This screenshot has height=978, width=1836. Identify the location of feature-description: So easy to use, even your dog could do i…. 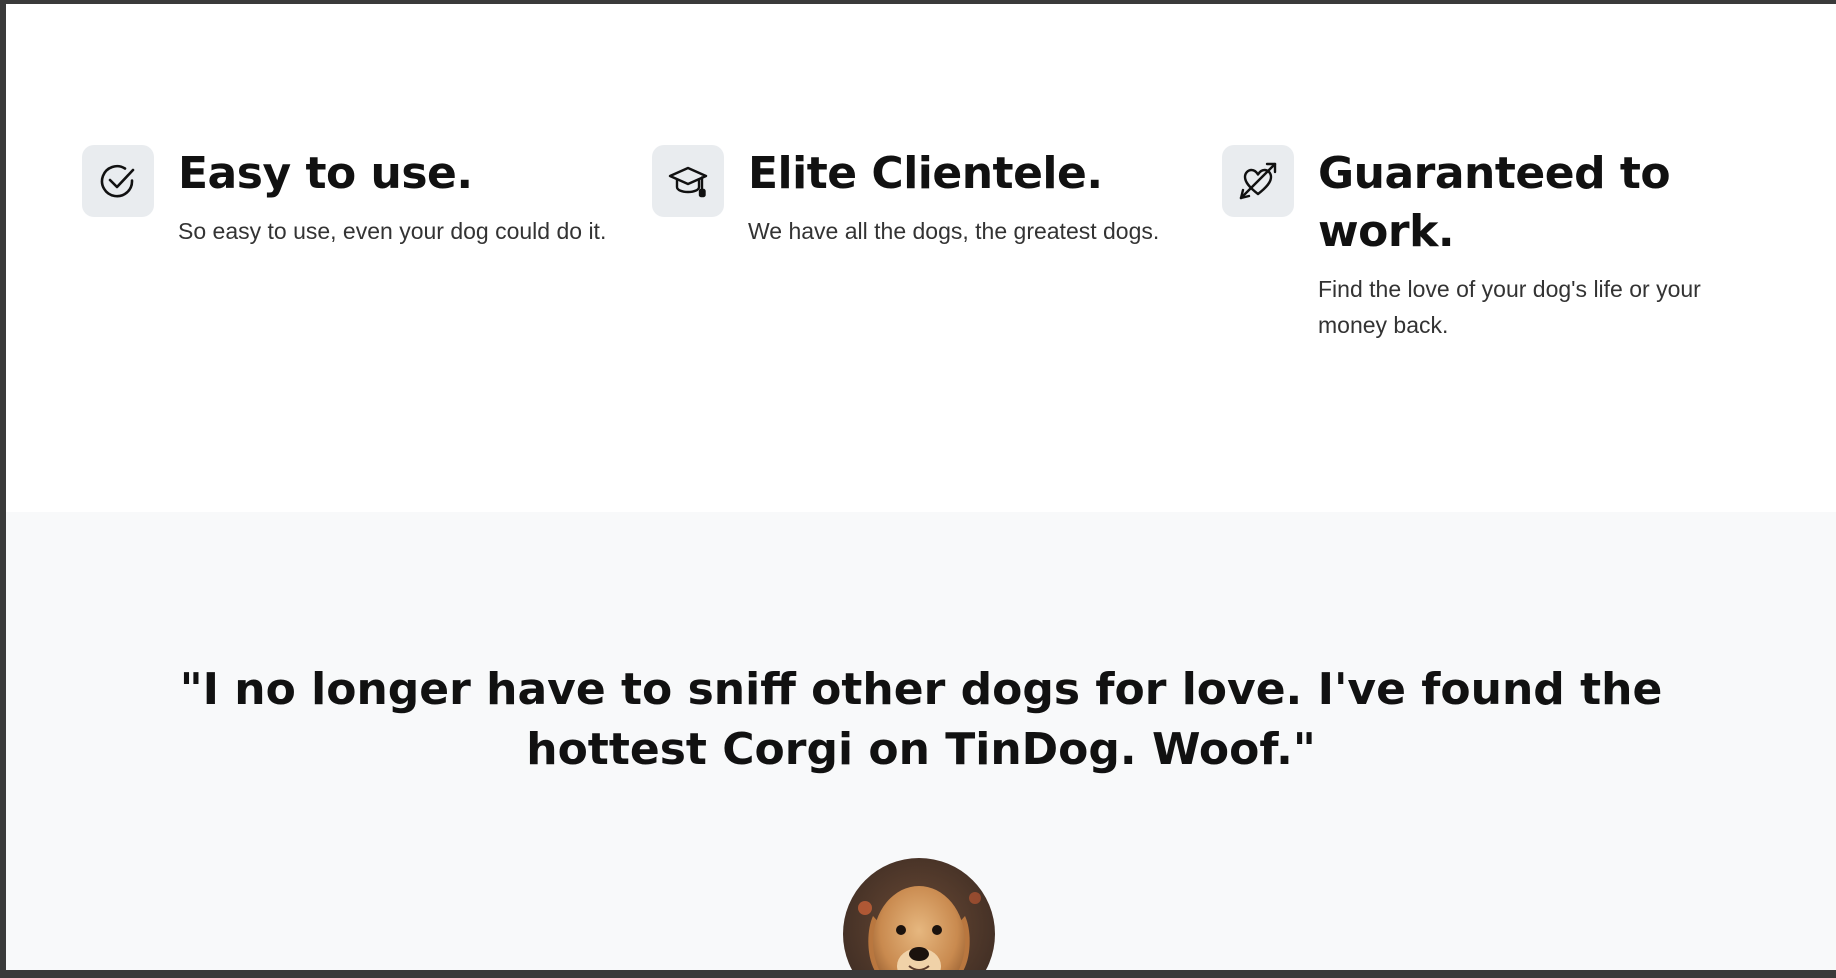
(392, 231).